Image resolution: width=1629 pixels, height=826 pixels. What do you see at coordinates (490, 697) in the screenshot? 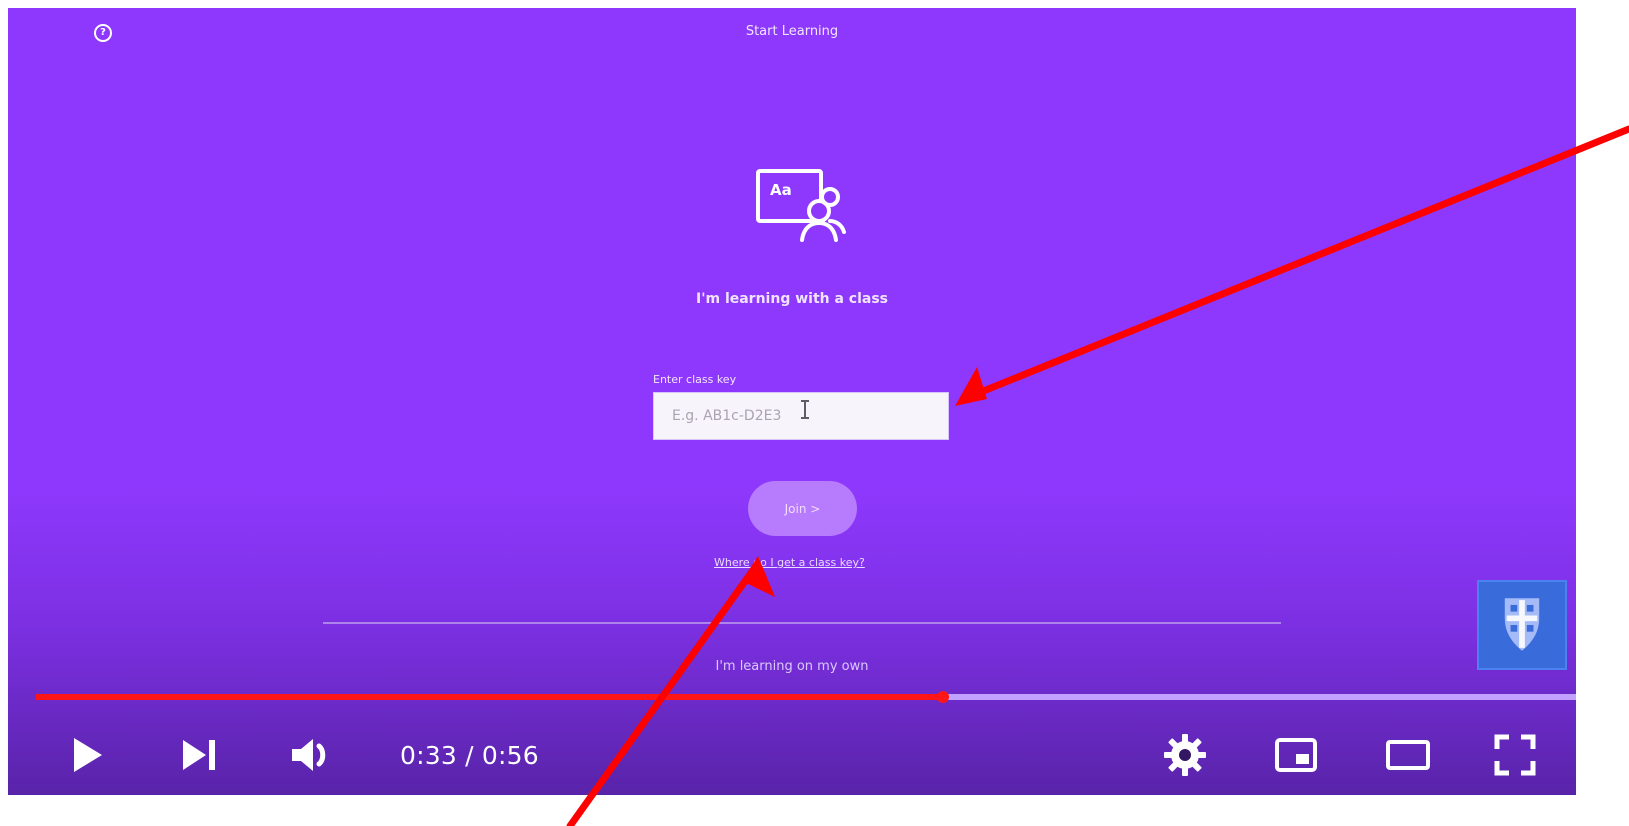
I see `video-progress-played` at bounding box center [490, 697].